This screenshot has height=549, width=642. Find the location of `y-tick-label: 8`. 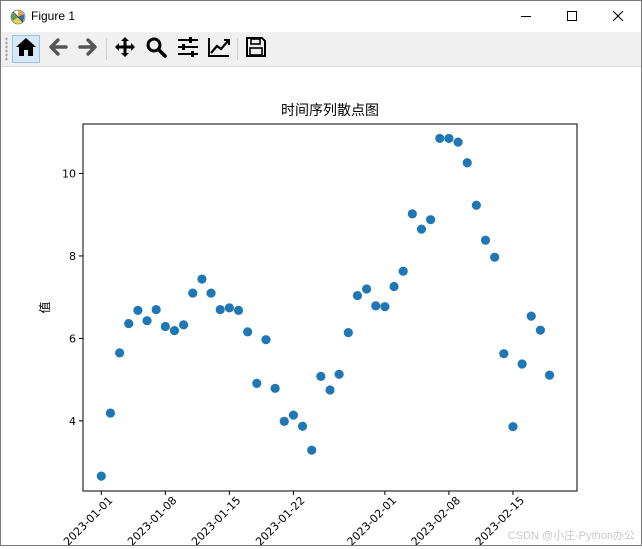

y-tick-label: 8 is located at coordinates (72, 256).